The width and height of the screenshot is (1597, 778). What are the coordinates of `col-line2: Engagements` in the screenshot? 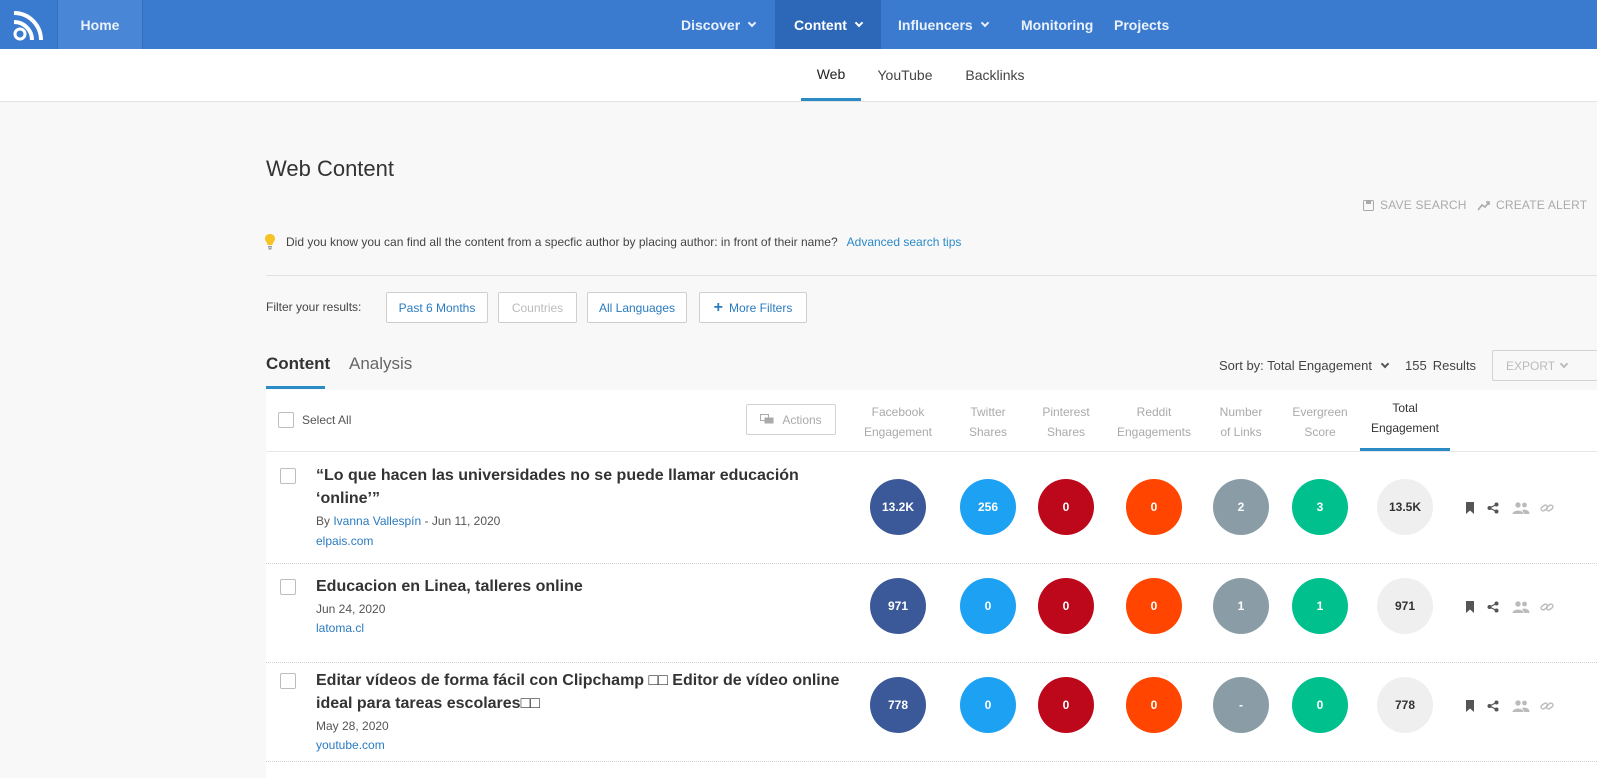 It's located at (1154, 432).